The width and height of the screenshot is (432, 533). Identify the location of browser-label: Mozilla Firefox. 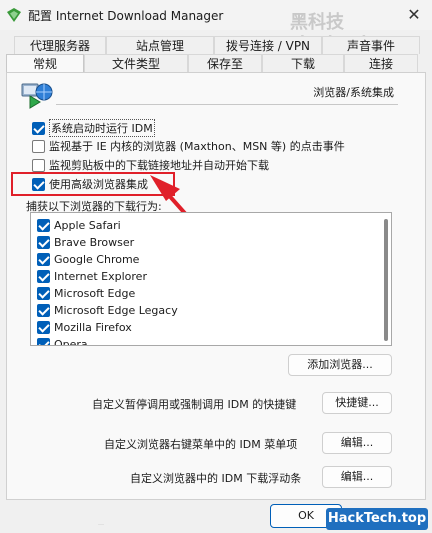
(93, 327).